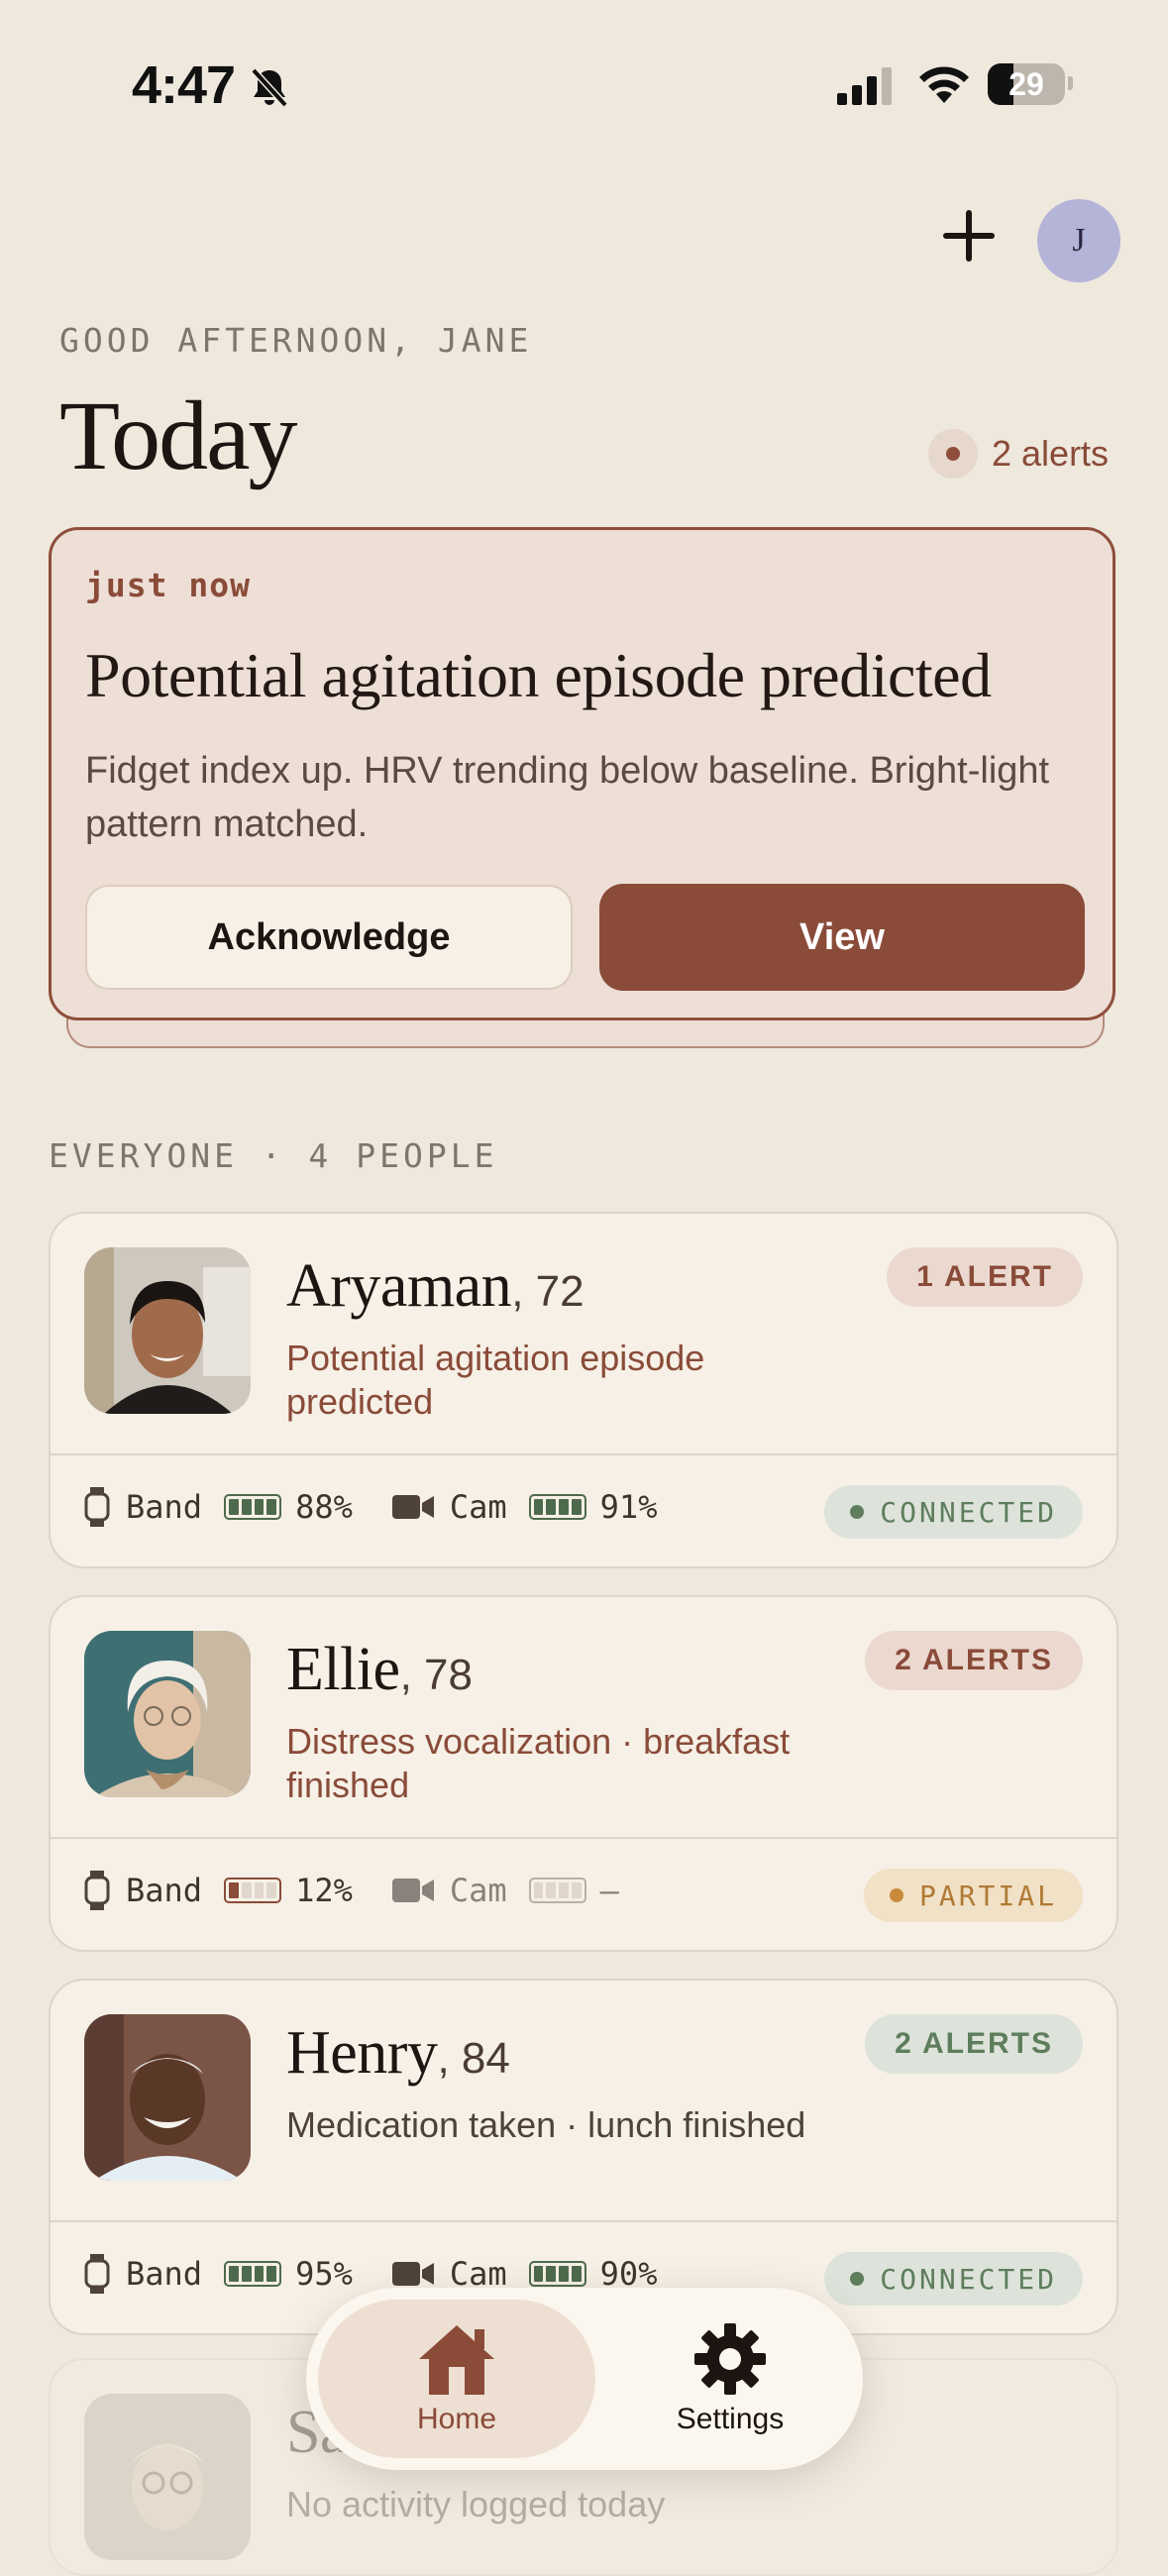  What do you see at coordinates (178, 435) in the screenshot?
I see `page-title: Today` at bounding box center [178, 435].